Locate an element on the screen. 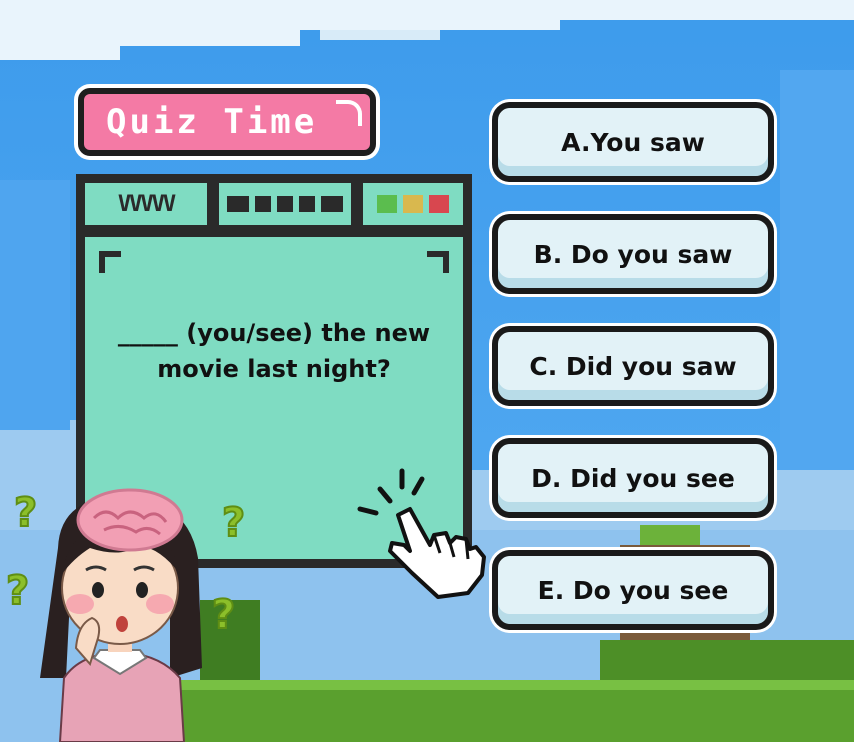  minimize-icon is located at coordinates (387, 204).